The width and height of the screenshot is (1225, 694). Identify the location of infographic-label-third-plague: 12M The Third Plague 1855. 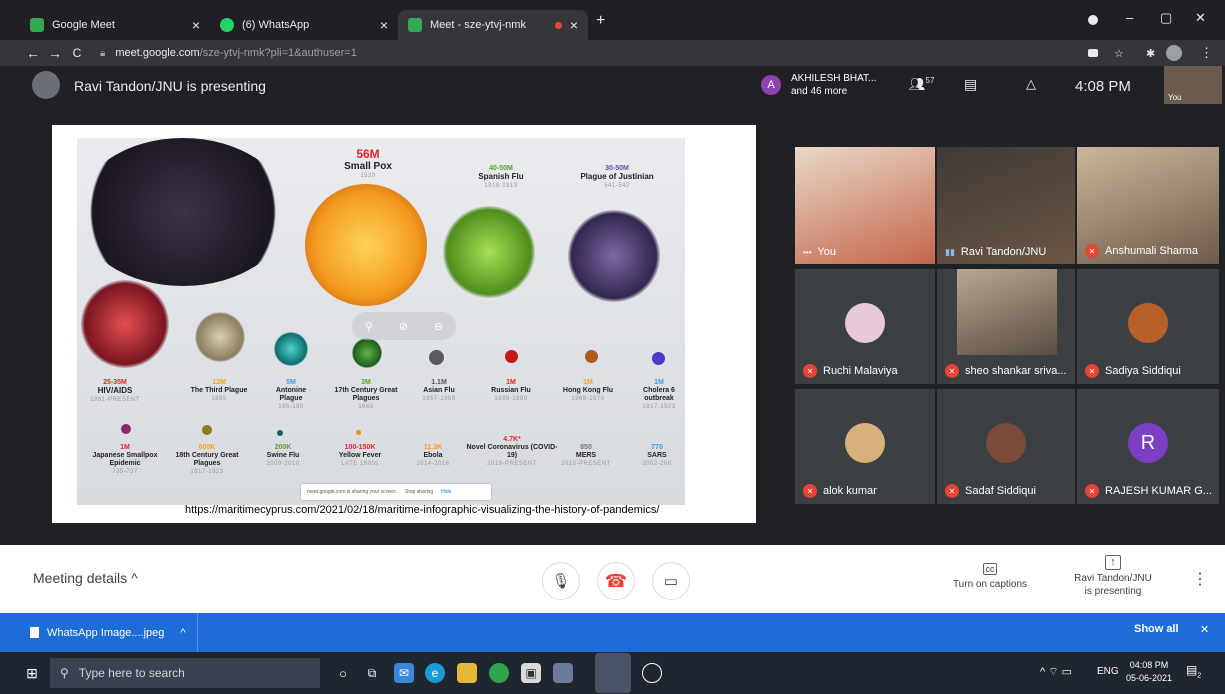
(219, 390).